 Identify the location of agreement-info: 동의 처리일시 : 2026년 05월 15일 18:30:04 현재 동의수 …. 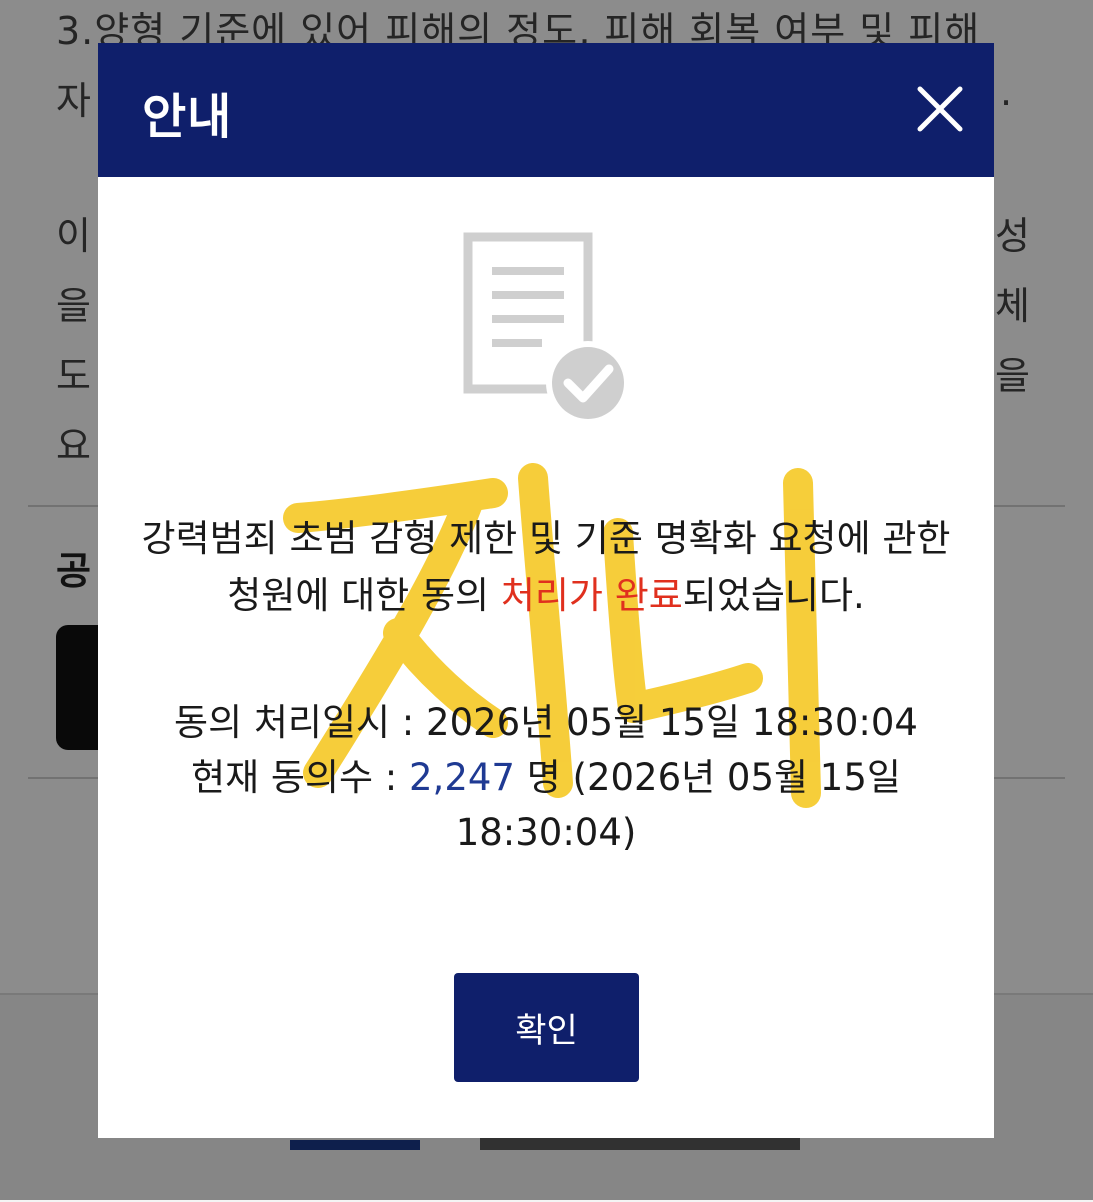
(546, 777).